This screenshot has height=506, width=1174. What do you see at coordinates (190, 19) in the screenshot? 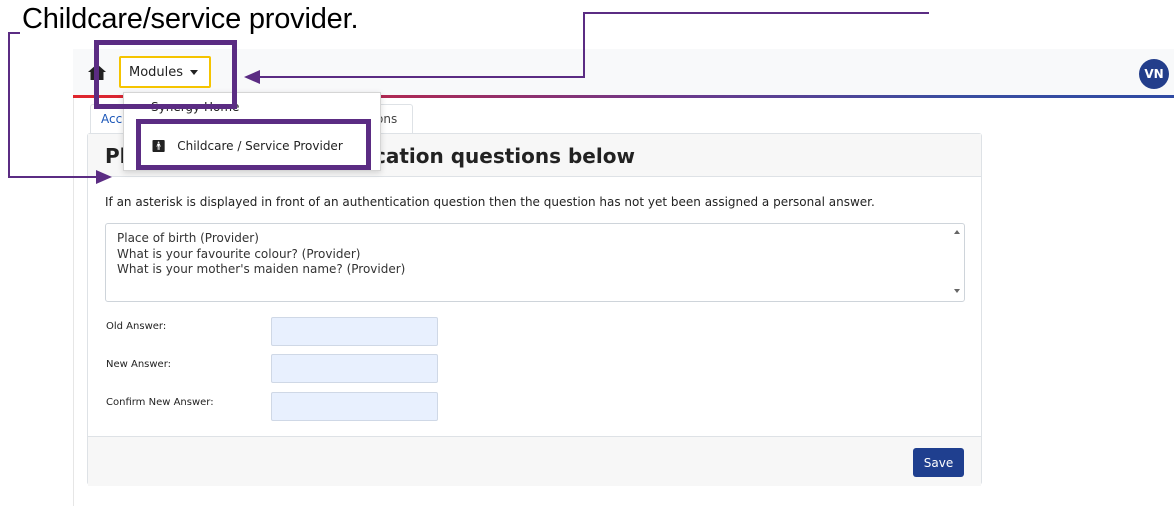
I see `annotation-caption: Childcare/service provider.` at bounding box center [190, 19].